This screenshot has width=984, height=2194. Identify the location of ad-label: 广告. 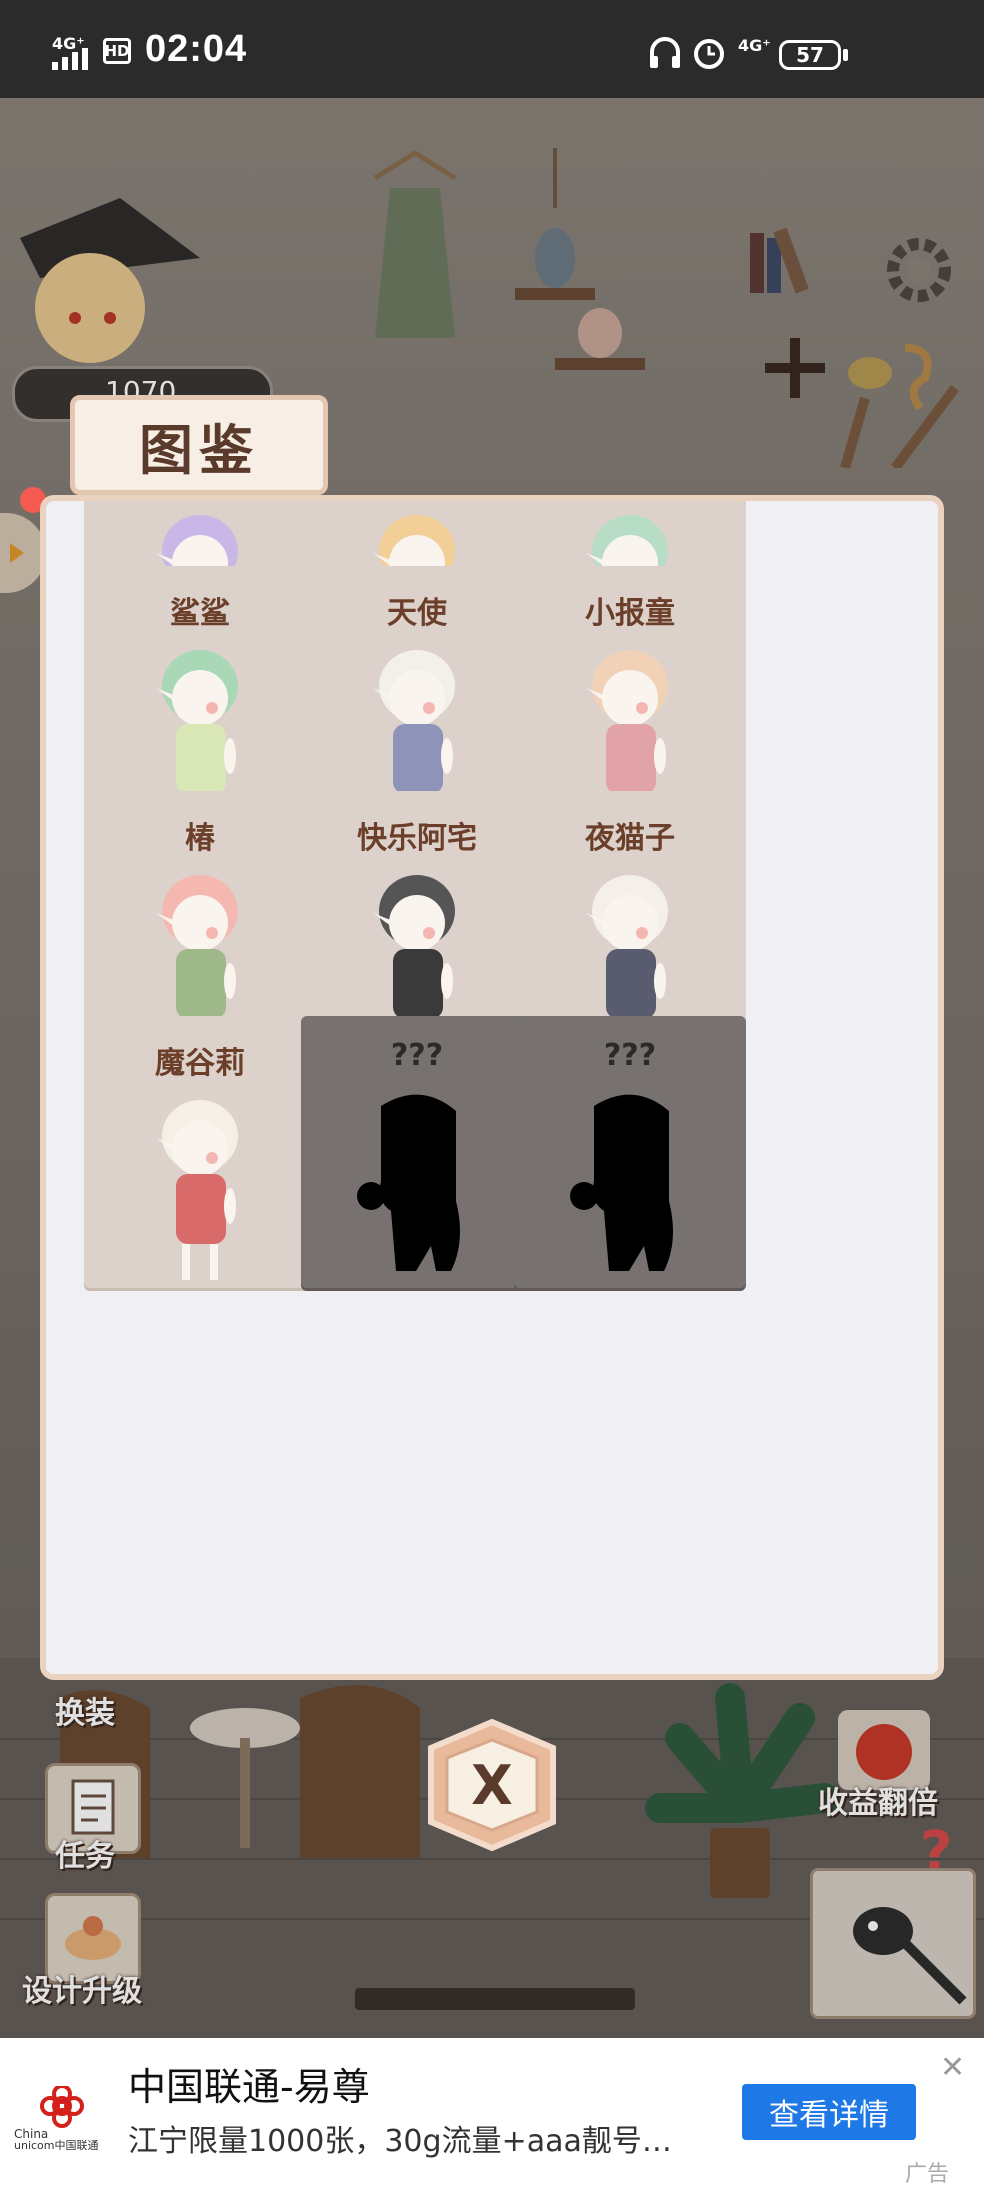
(927, 2174).